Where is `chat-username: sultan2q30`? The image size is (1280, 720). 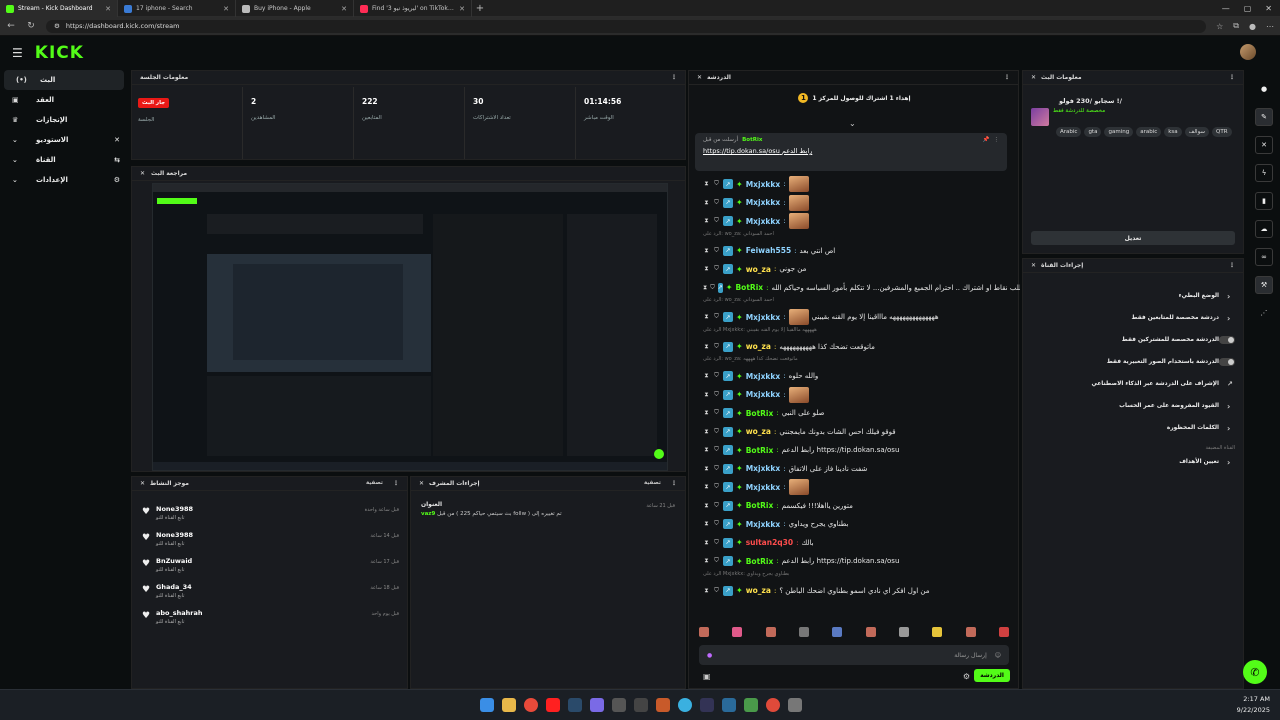
chat-username: sultan2q30 is located at coordinates (769, 542).